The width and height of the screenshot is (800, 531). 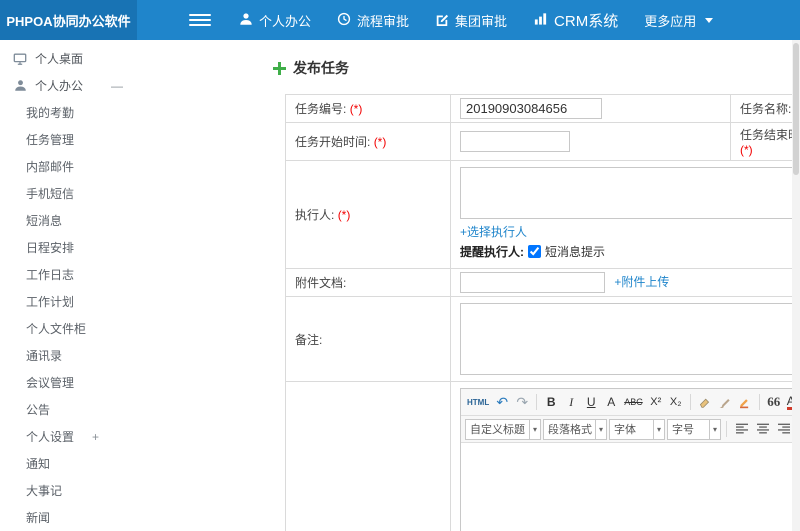 I want to click on task-description-label: 任务描述: (*), so click(x=368, y=456).